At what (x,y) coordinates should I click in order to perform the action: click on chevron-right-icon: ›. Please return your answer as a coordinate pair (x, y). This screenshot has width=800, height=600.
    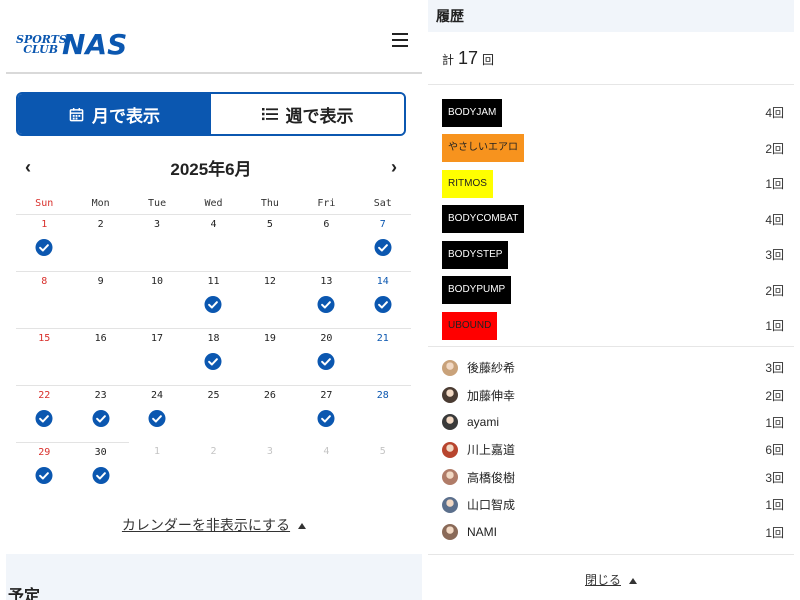
    Looking at the image, I should click on (394, 167).